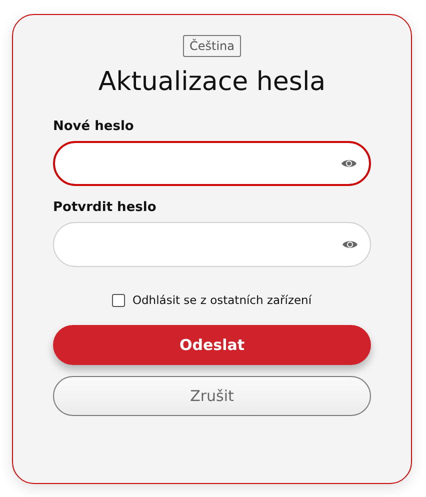 Image resolution: width=426 pixels, height=497 pixels. I want to click on field-label: Potvrdit heslo, so click(105, 207).